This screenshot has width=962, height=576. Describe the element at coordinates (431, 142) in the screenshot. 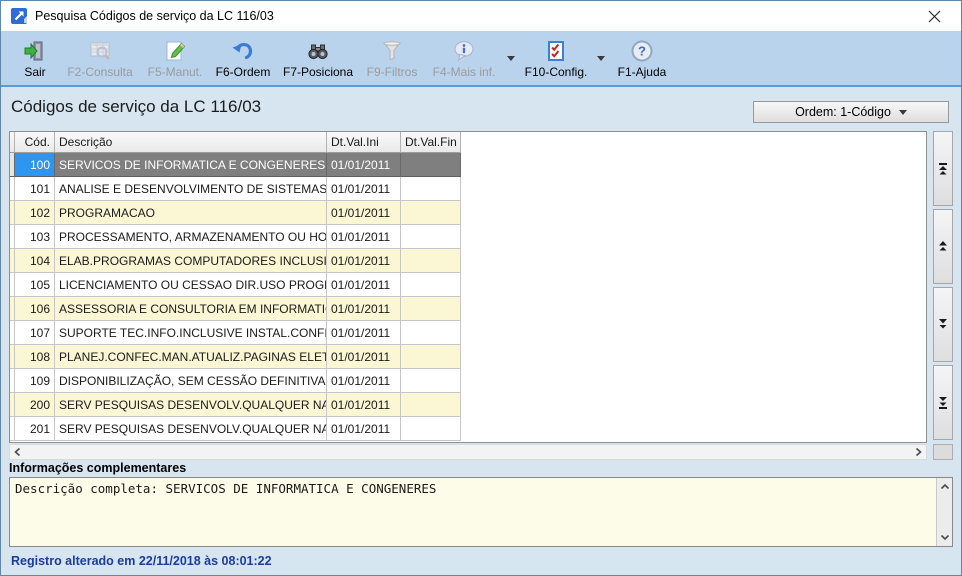

I see `column-header-dtvalfin: Dt.Val.Fin` at that location.